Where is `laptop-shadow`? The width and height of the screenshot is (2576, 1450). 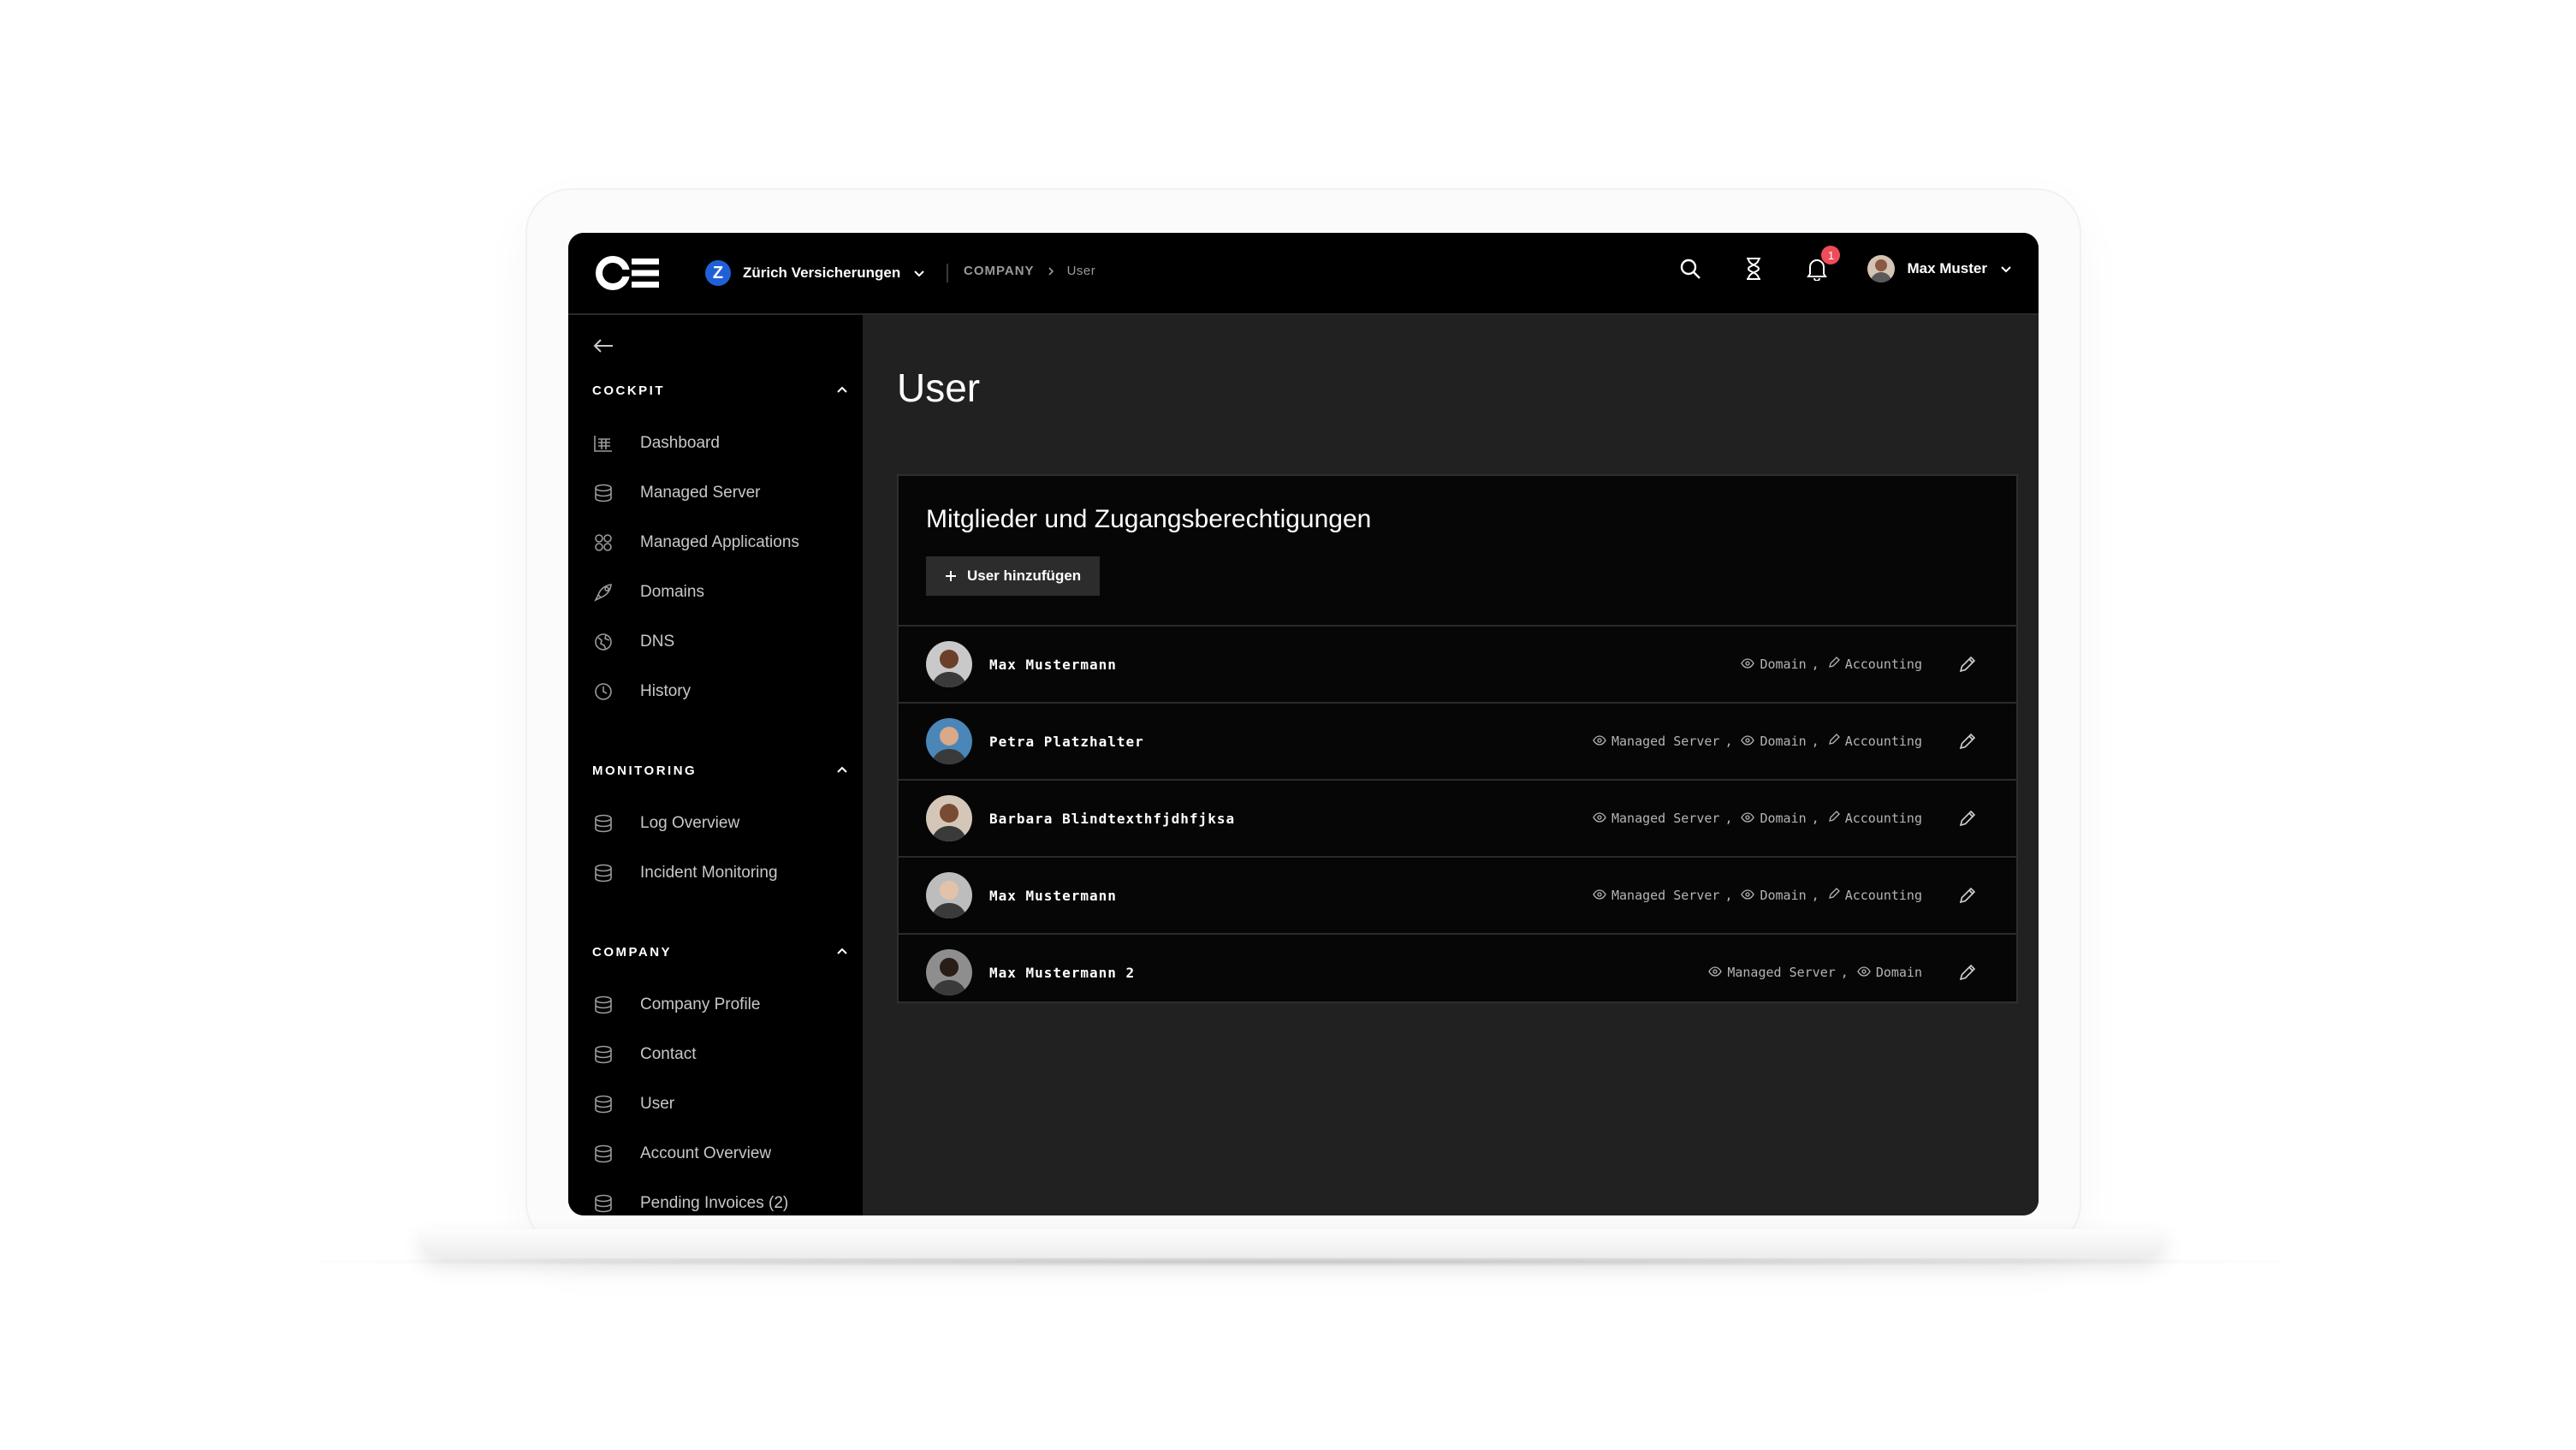 laptop-shadow is located at coordinates (1301, 1262).